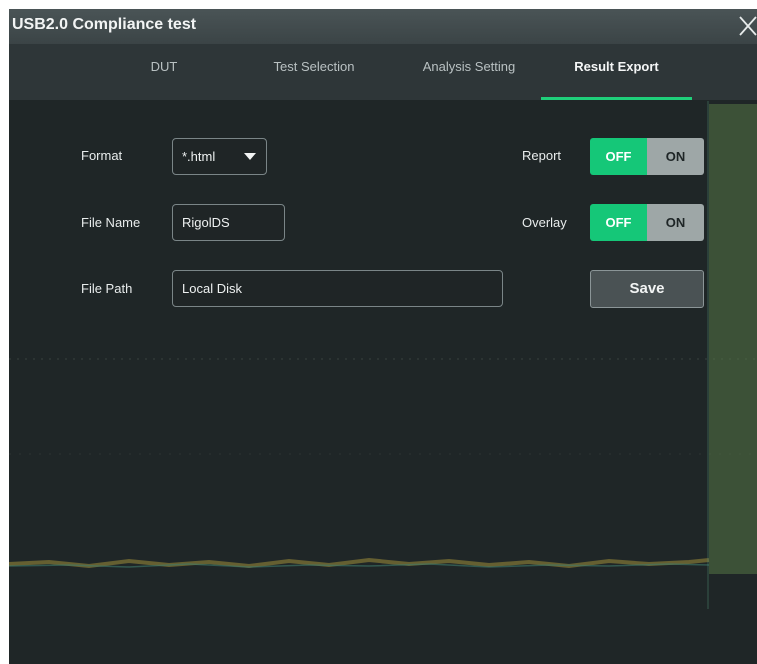 This screenshot has height=664, width=757. I want to click on file-name-label: File Name, so click(111, 222).